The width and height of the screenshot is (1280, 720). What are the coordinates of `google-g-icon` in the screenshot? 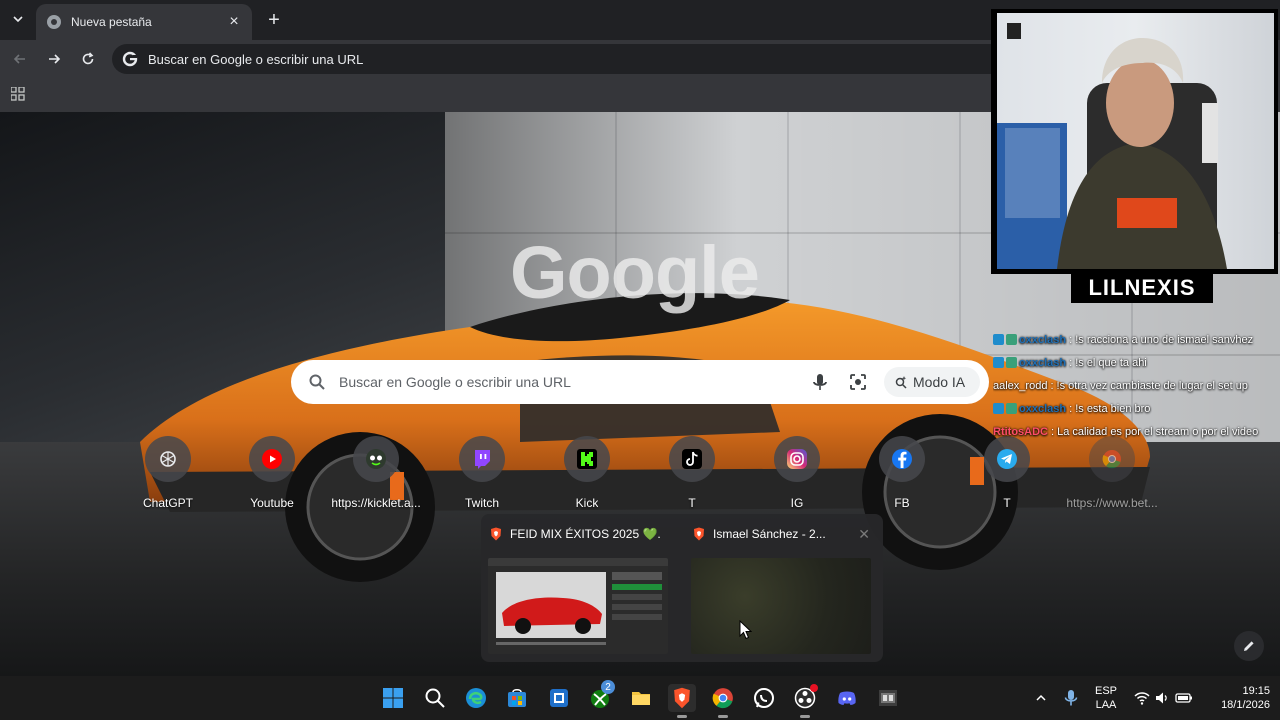 It's located at (130, 59).